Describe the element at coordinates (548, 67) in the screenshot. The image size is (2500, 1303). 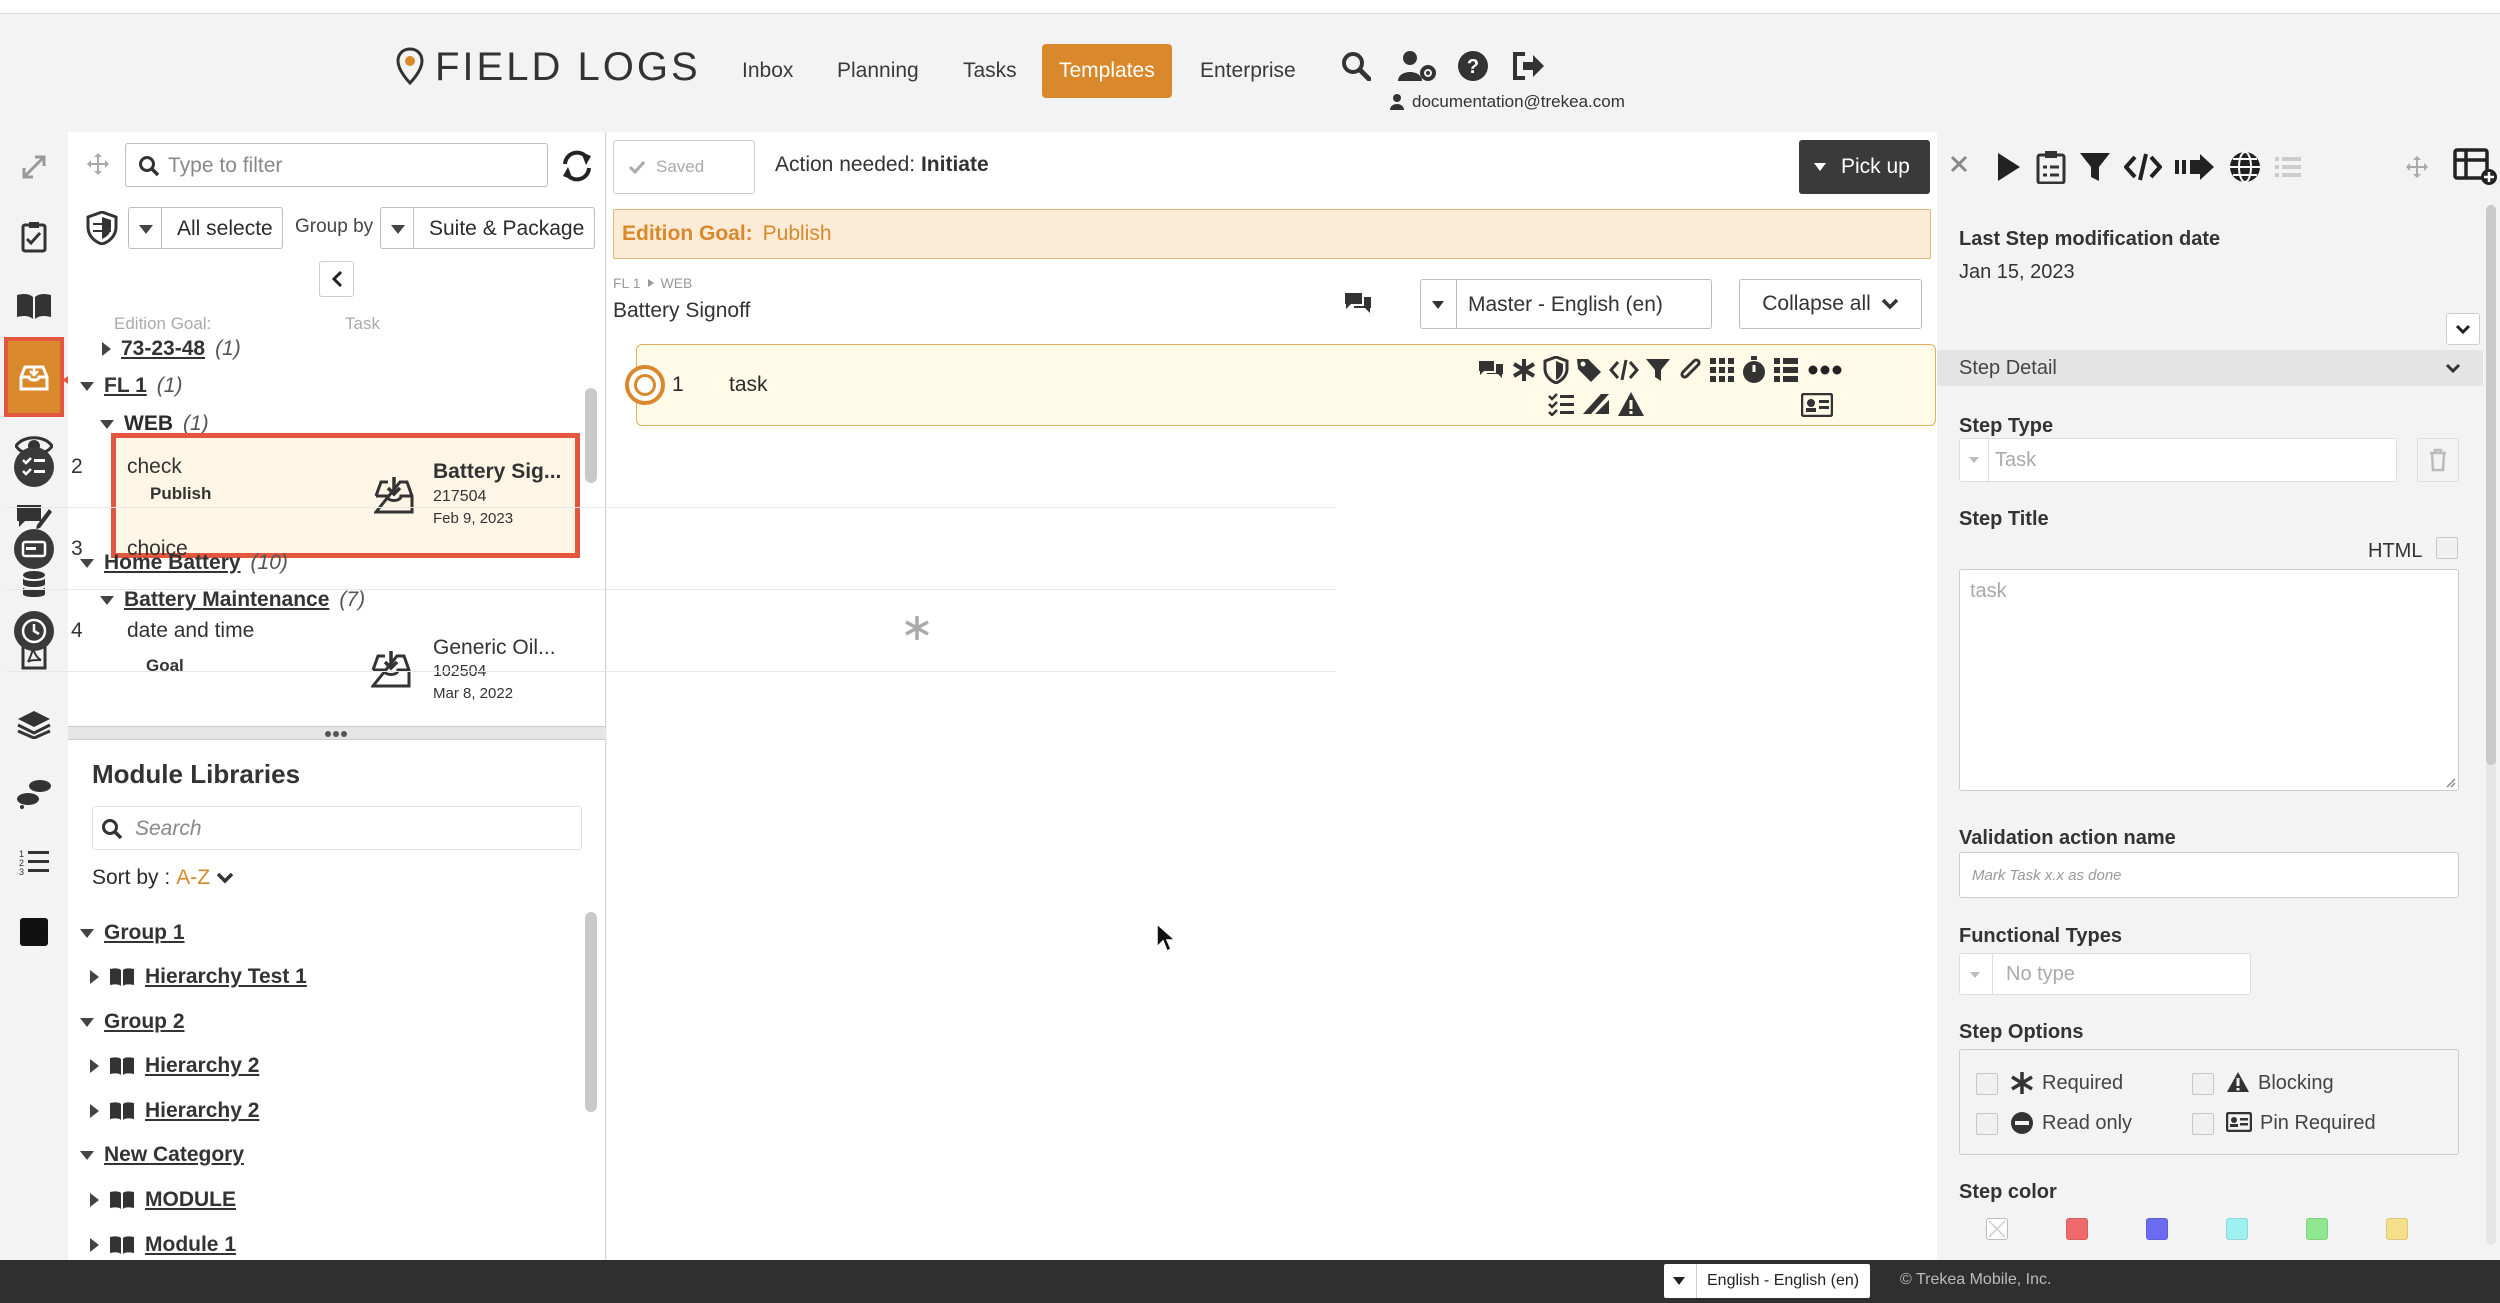
I see `app-logo: FIELD LOGS` at that location.